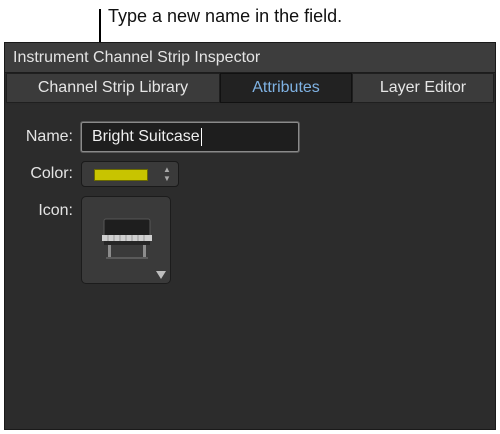  I want to click on color-popup-button: ▲ ▼, so click(130, 174).